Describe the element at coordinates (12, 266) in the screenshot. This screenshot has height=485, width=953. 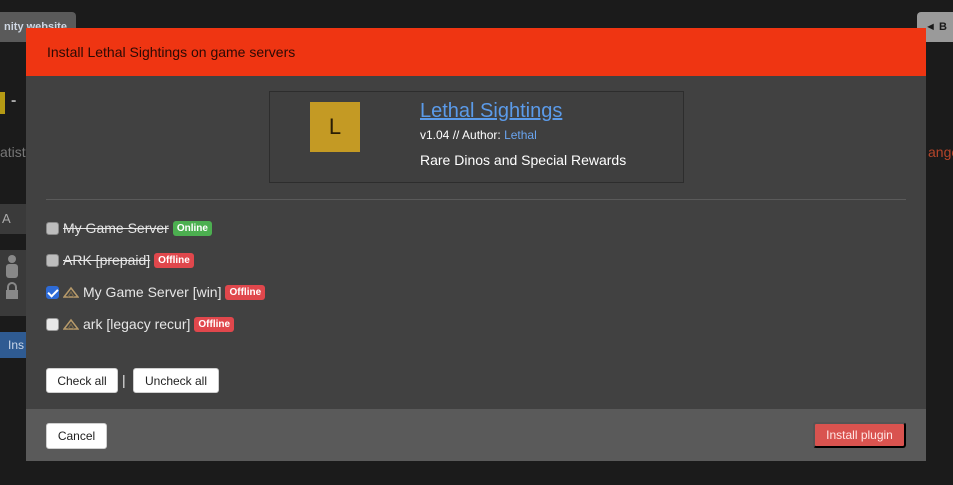
I see `person-icon` at that location.